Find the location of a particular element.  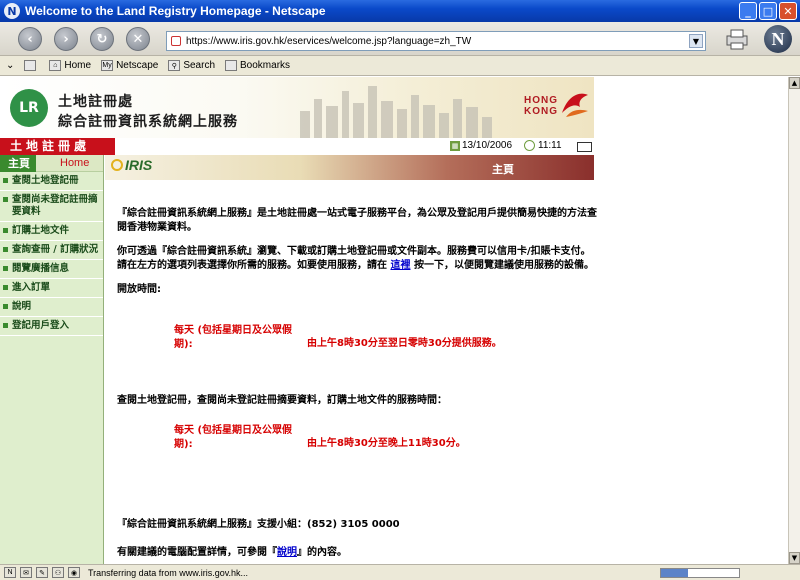

forward-arrow-icon: › is located at coordinates (66, 39).